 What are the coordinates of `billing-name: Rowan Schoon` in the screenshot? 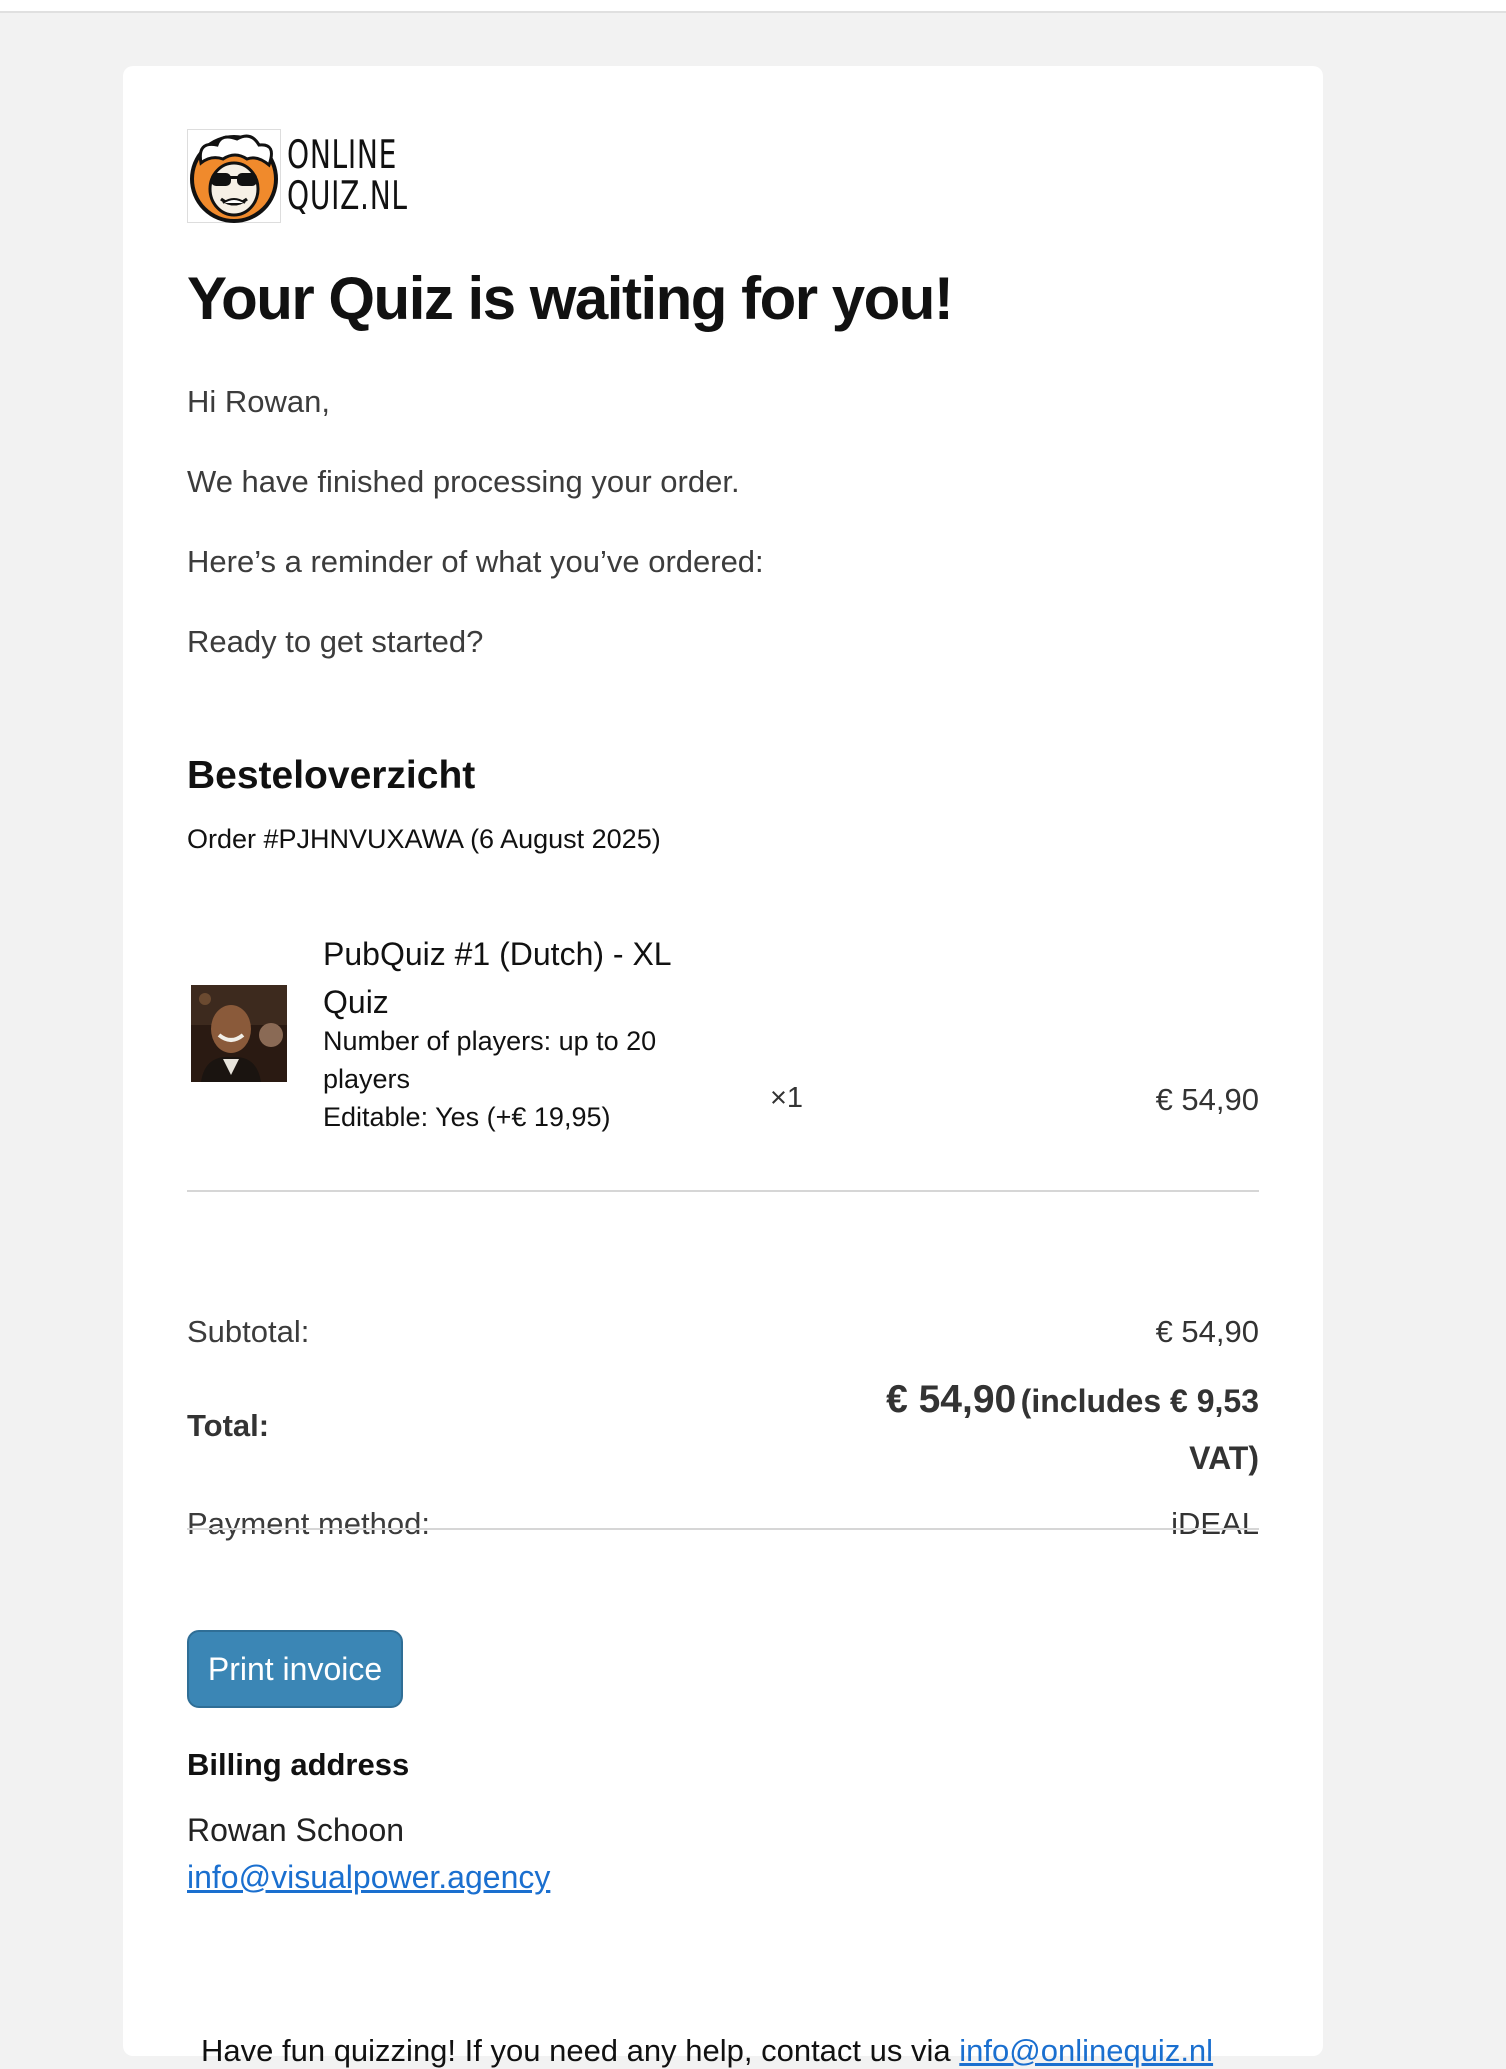 It's located at (296, 1830).